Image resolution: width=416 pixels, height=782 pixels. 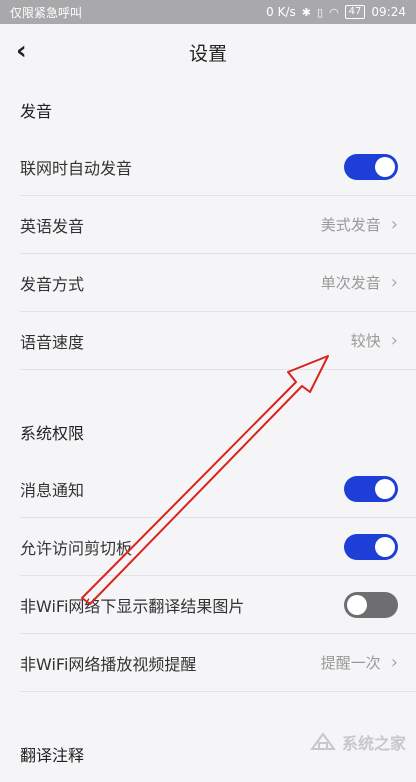 I want to click on setting-value: 提醒一次, so click(x=350, y=663).